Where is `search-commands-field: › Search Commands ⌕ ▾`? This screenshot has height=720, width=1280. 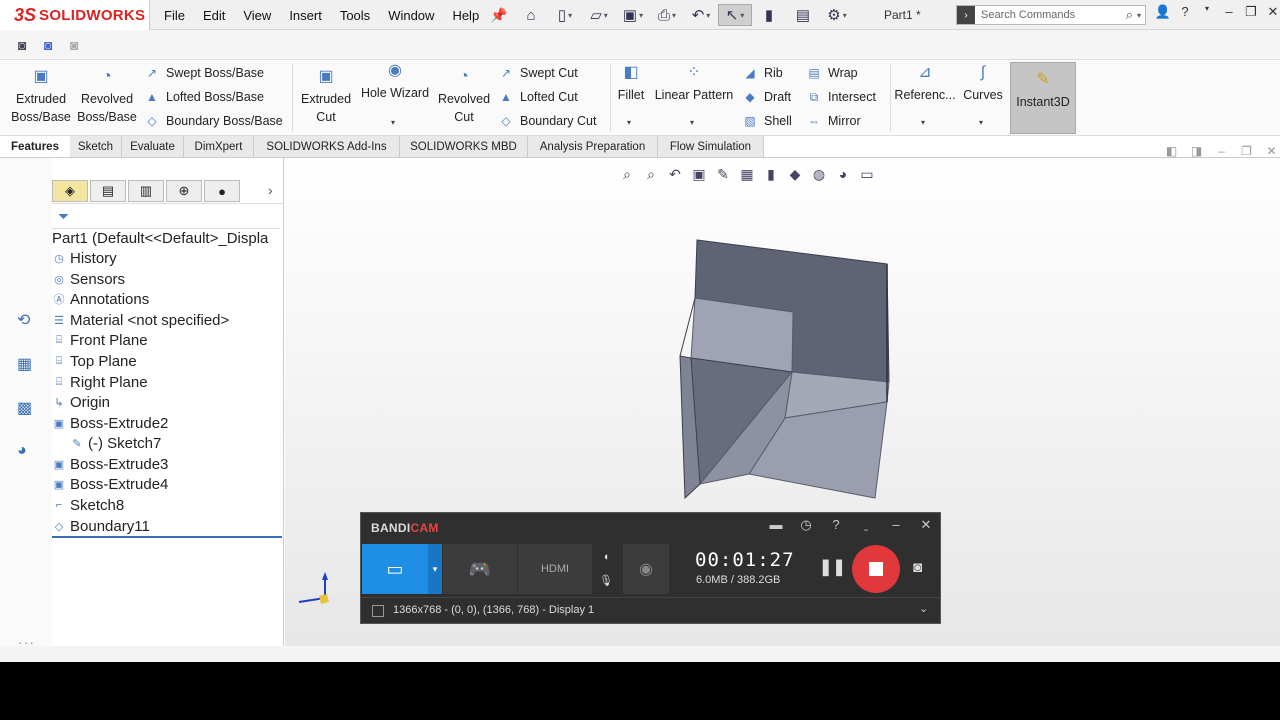 search-commands-field: › Search Commands ⌕ ▾ is located at coordinates (1051, 15).